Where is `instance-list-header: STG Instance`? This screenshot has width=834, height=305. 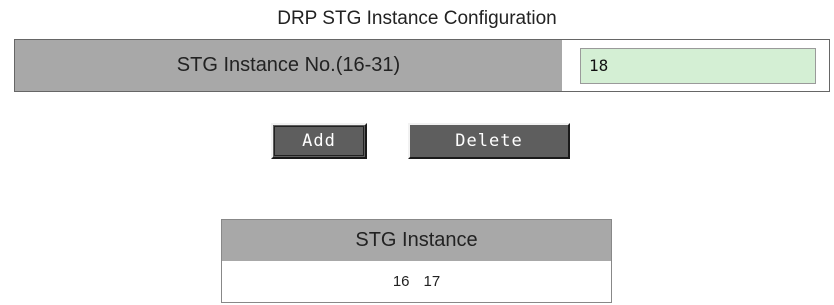
instance-list-header: STG Instance is located at coordinates (416, 240).